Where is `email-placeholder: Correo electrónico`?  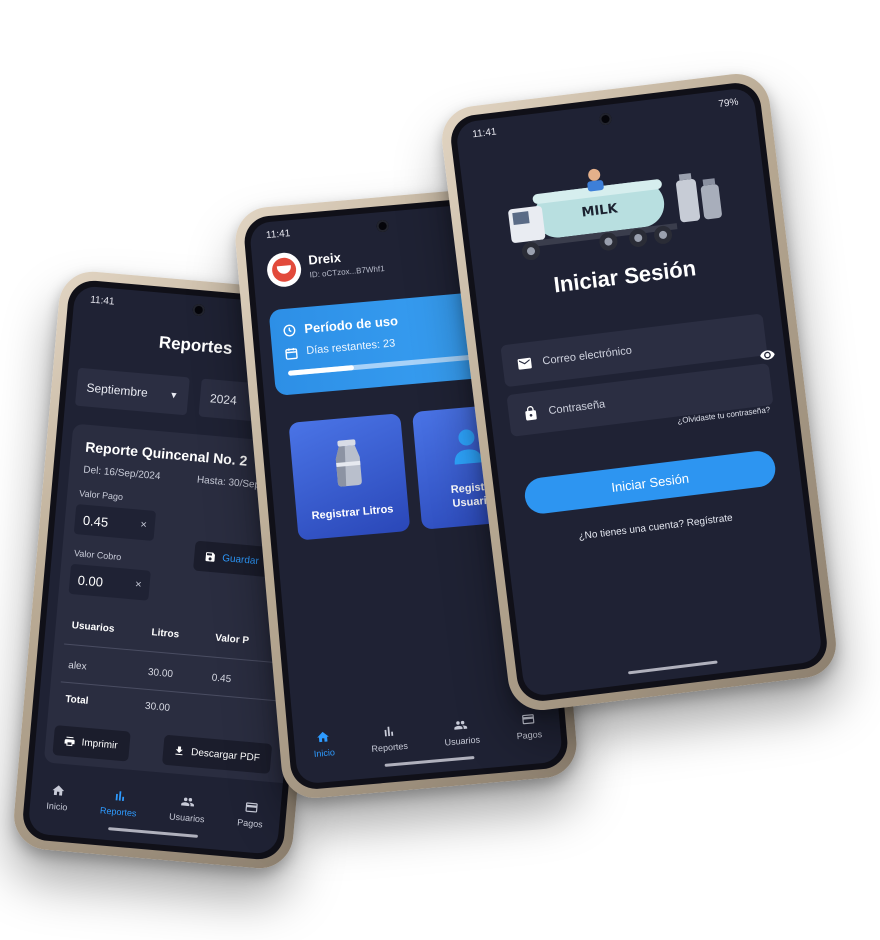
email-placeholder: Correo electrónico is located at coordinates (587, 356).